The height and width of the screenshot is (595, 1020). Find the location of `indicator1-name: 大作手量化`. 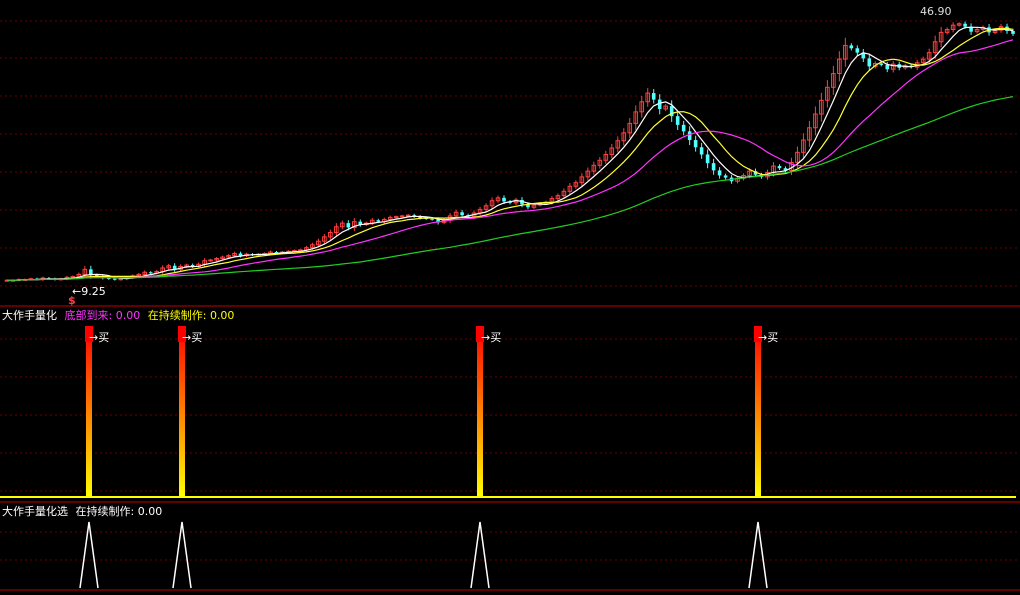

indicator1-name: 大作手量化 is located at coordinates (29, 315).